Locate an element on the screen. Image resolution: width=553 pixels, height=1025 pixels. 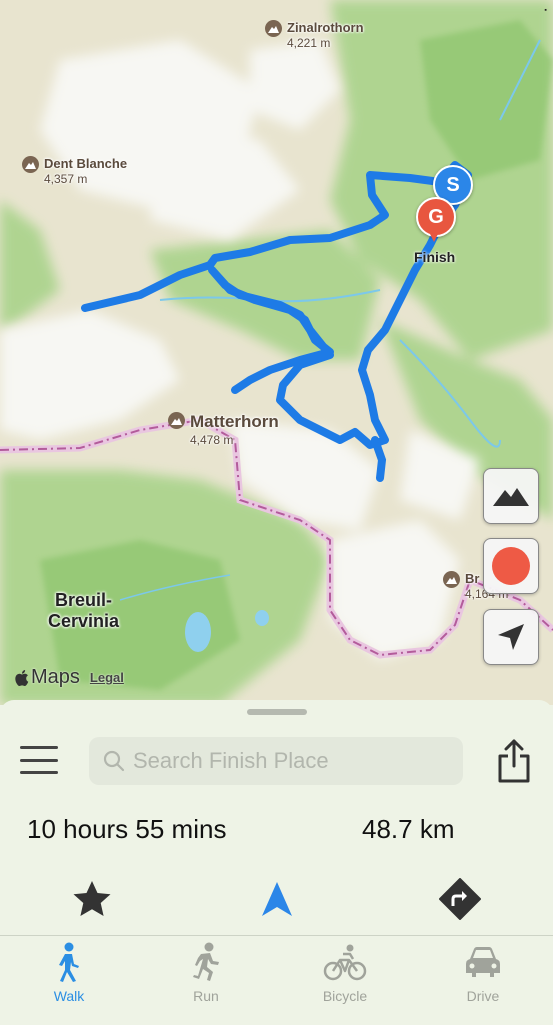
status-dots: ⠂ is located at coordinates (547, 11).